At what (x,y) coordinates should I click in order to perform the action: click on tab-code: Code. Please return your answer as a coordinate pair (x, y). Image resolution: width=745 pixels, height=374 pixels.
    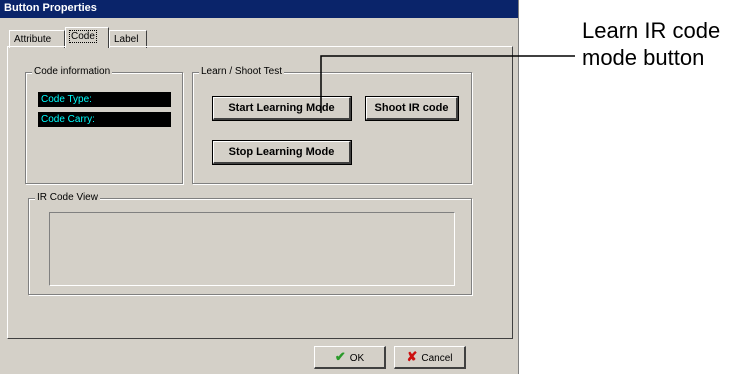
    Looking at the image, I should click on (87, 37).